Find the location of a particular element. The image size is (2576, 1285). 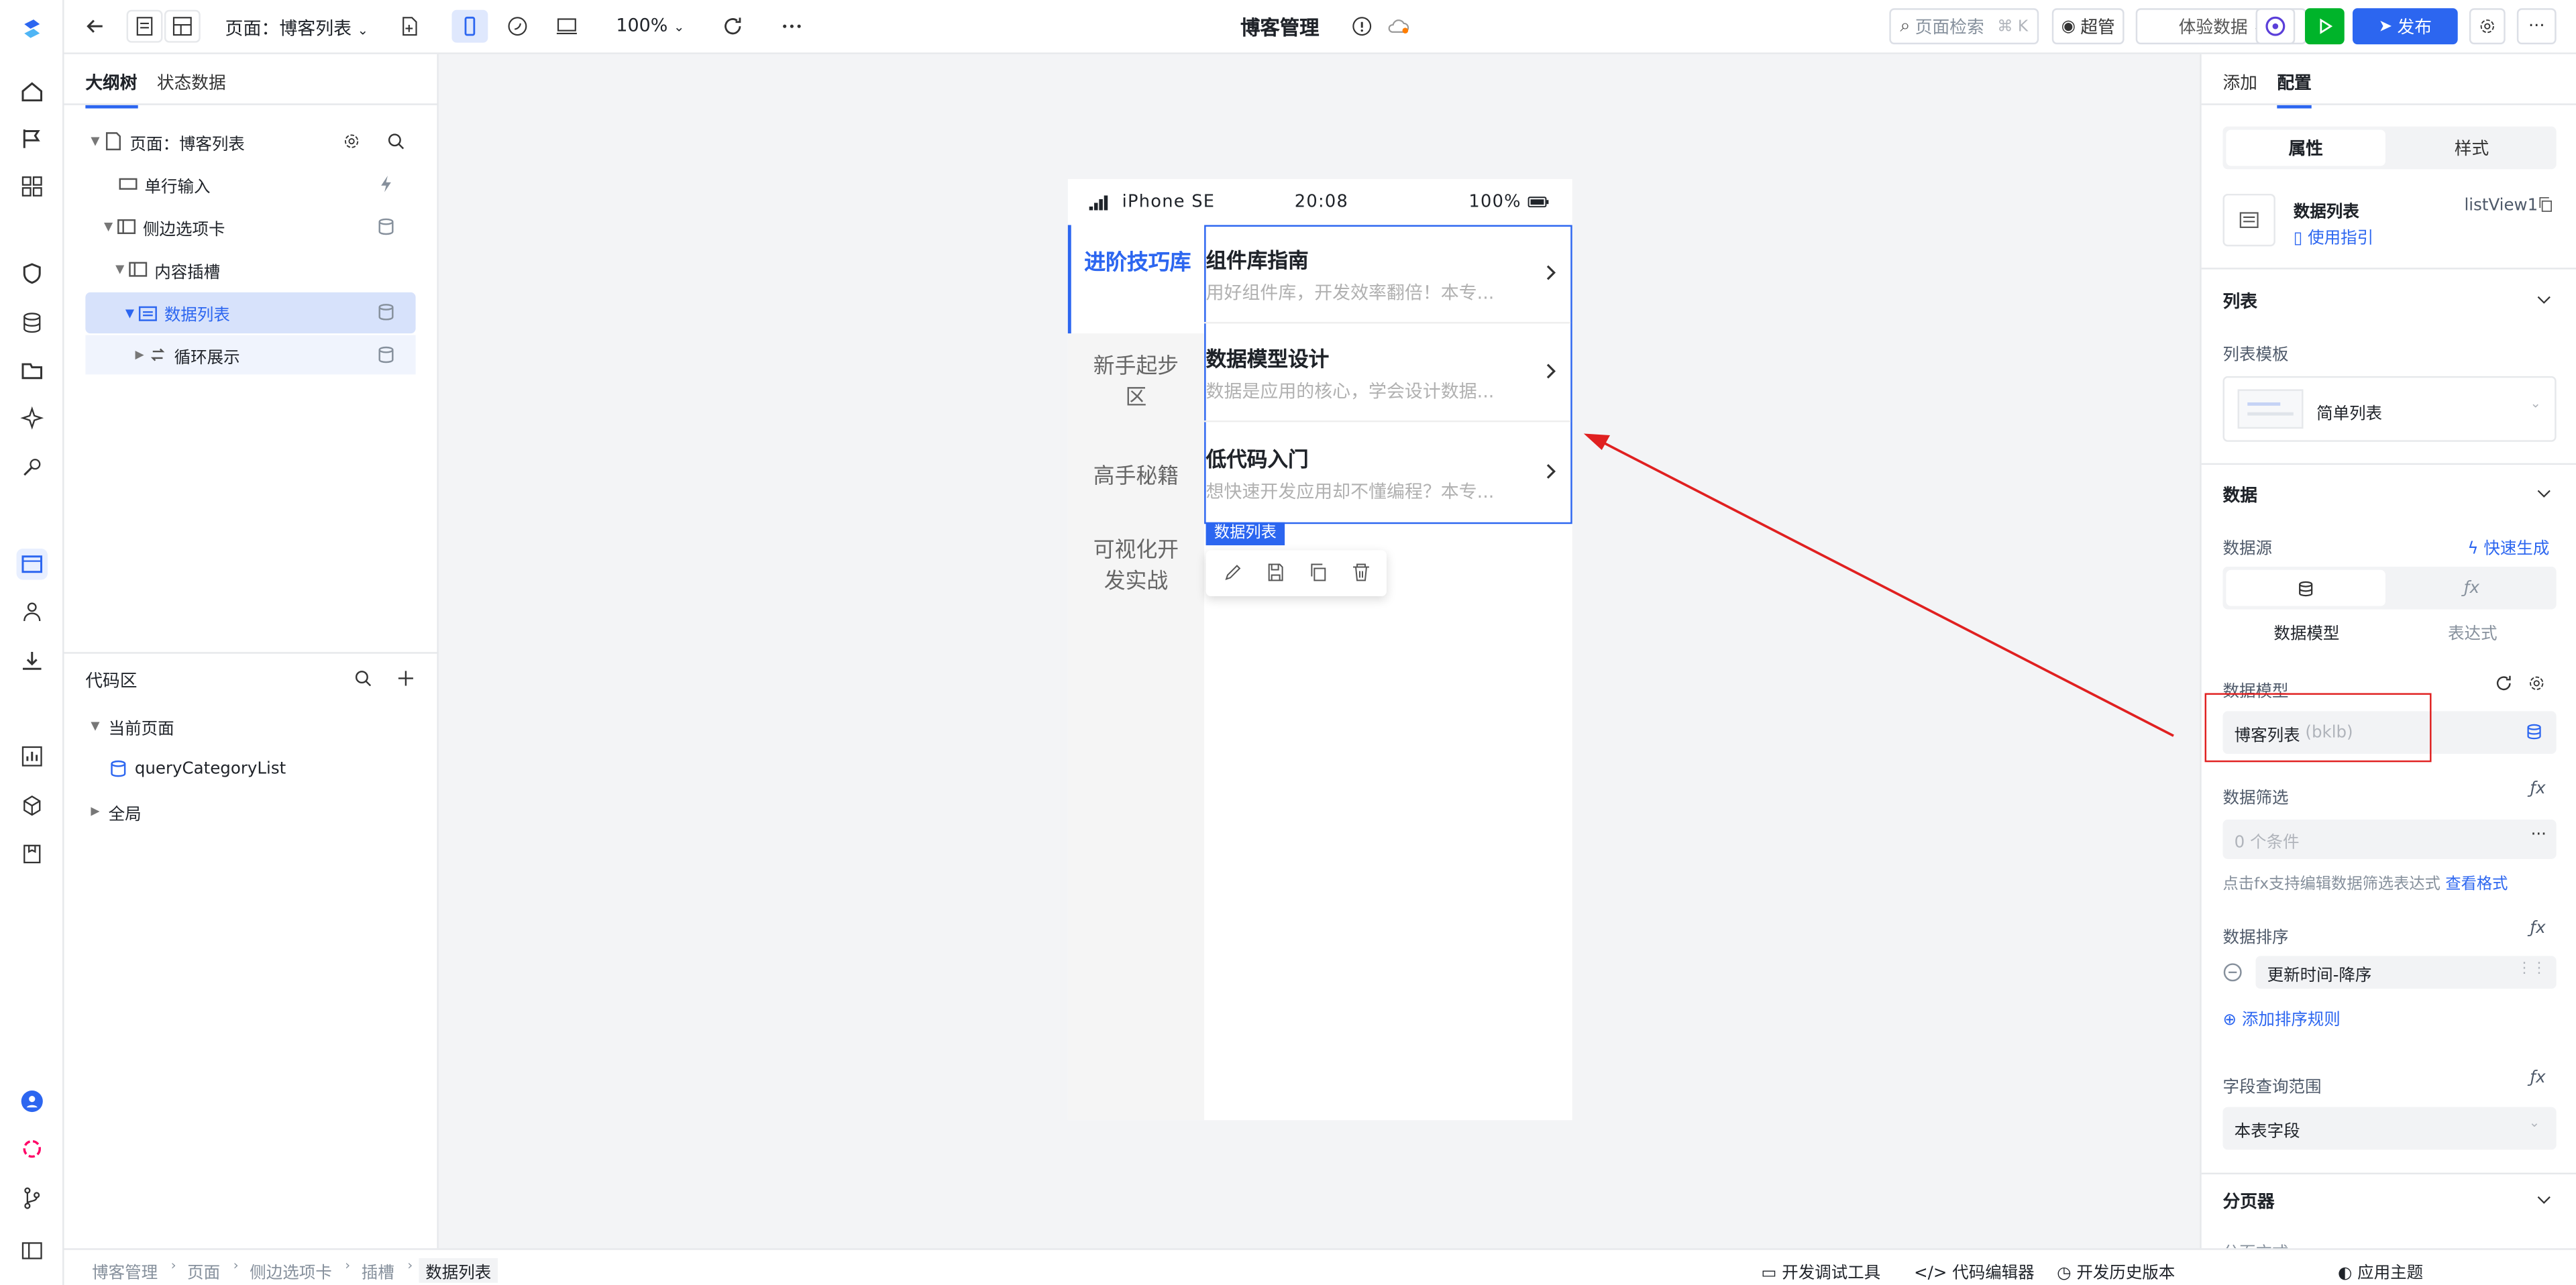

apps-icon is located at coordinates (32, 187).